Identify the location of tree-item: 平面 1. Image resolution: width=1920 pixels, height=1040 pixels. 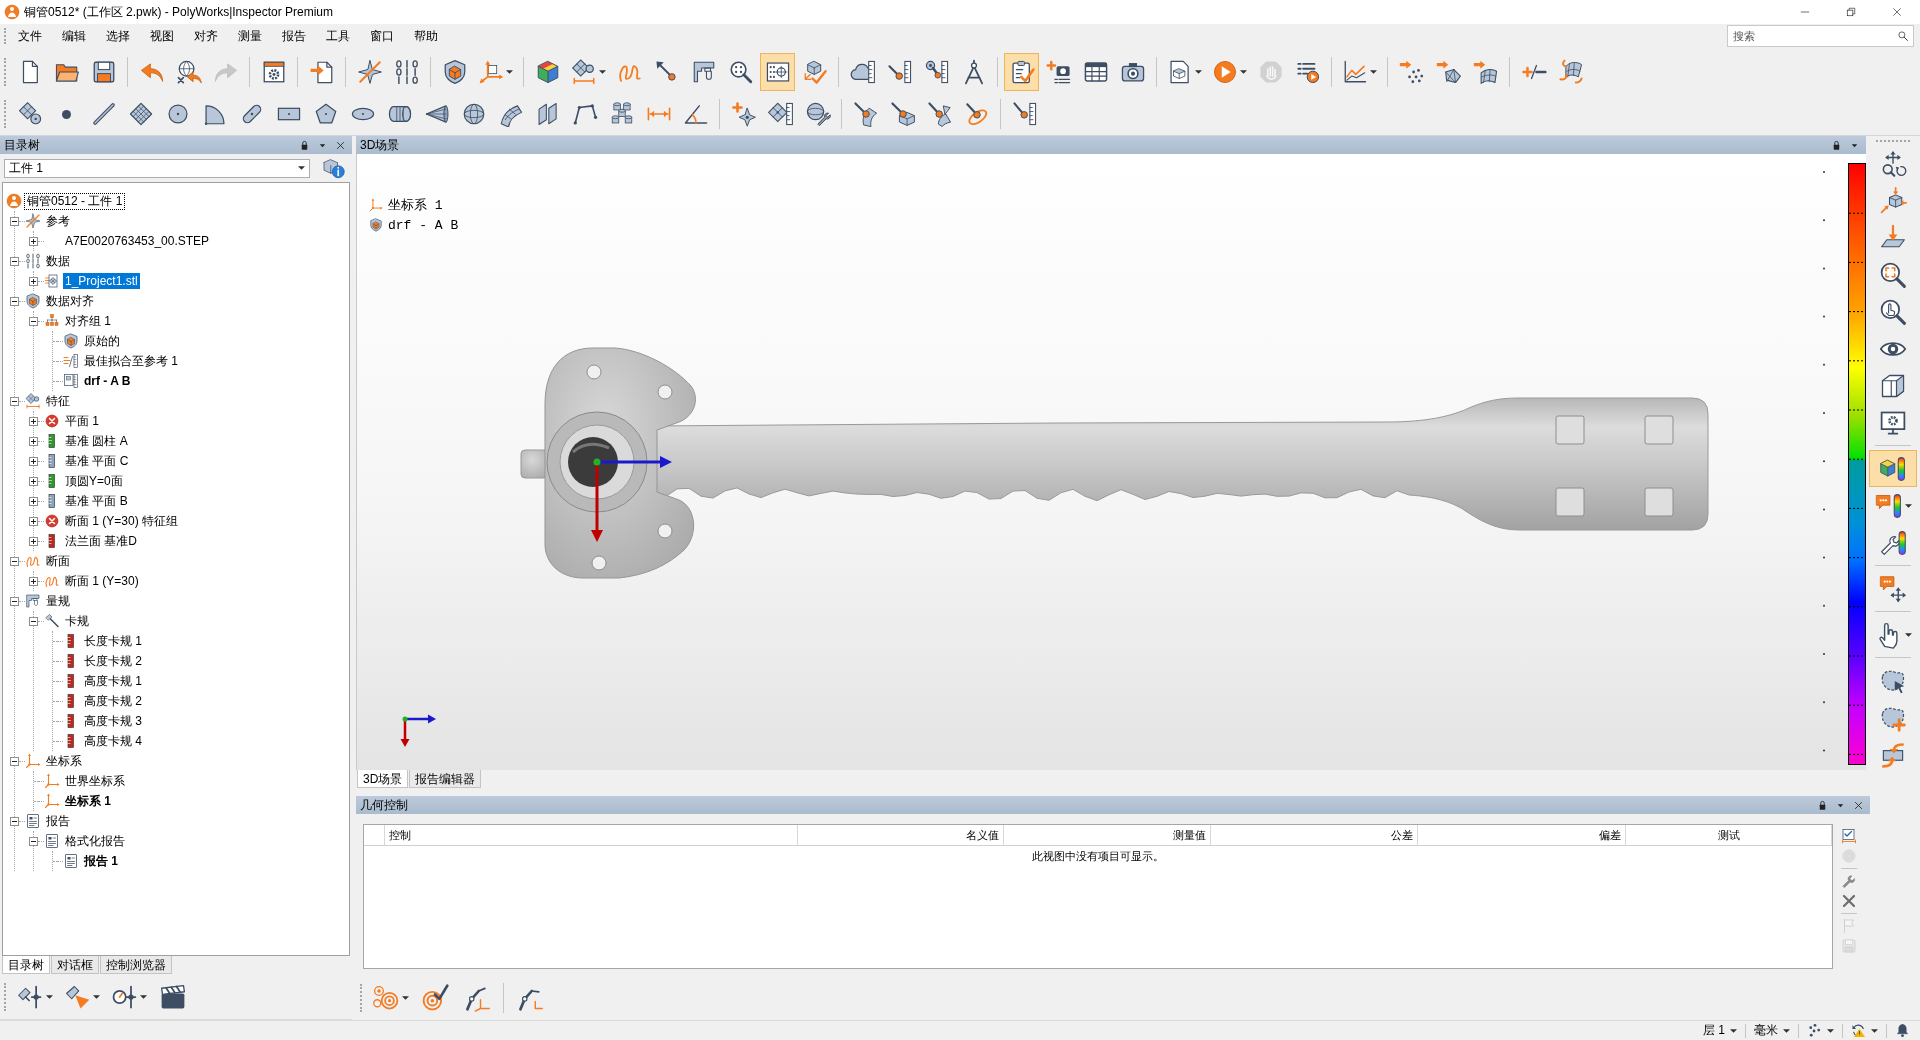
(82, 421).